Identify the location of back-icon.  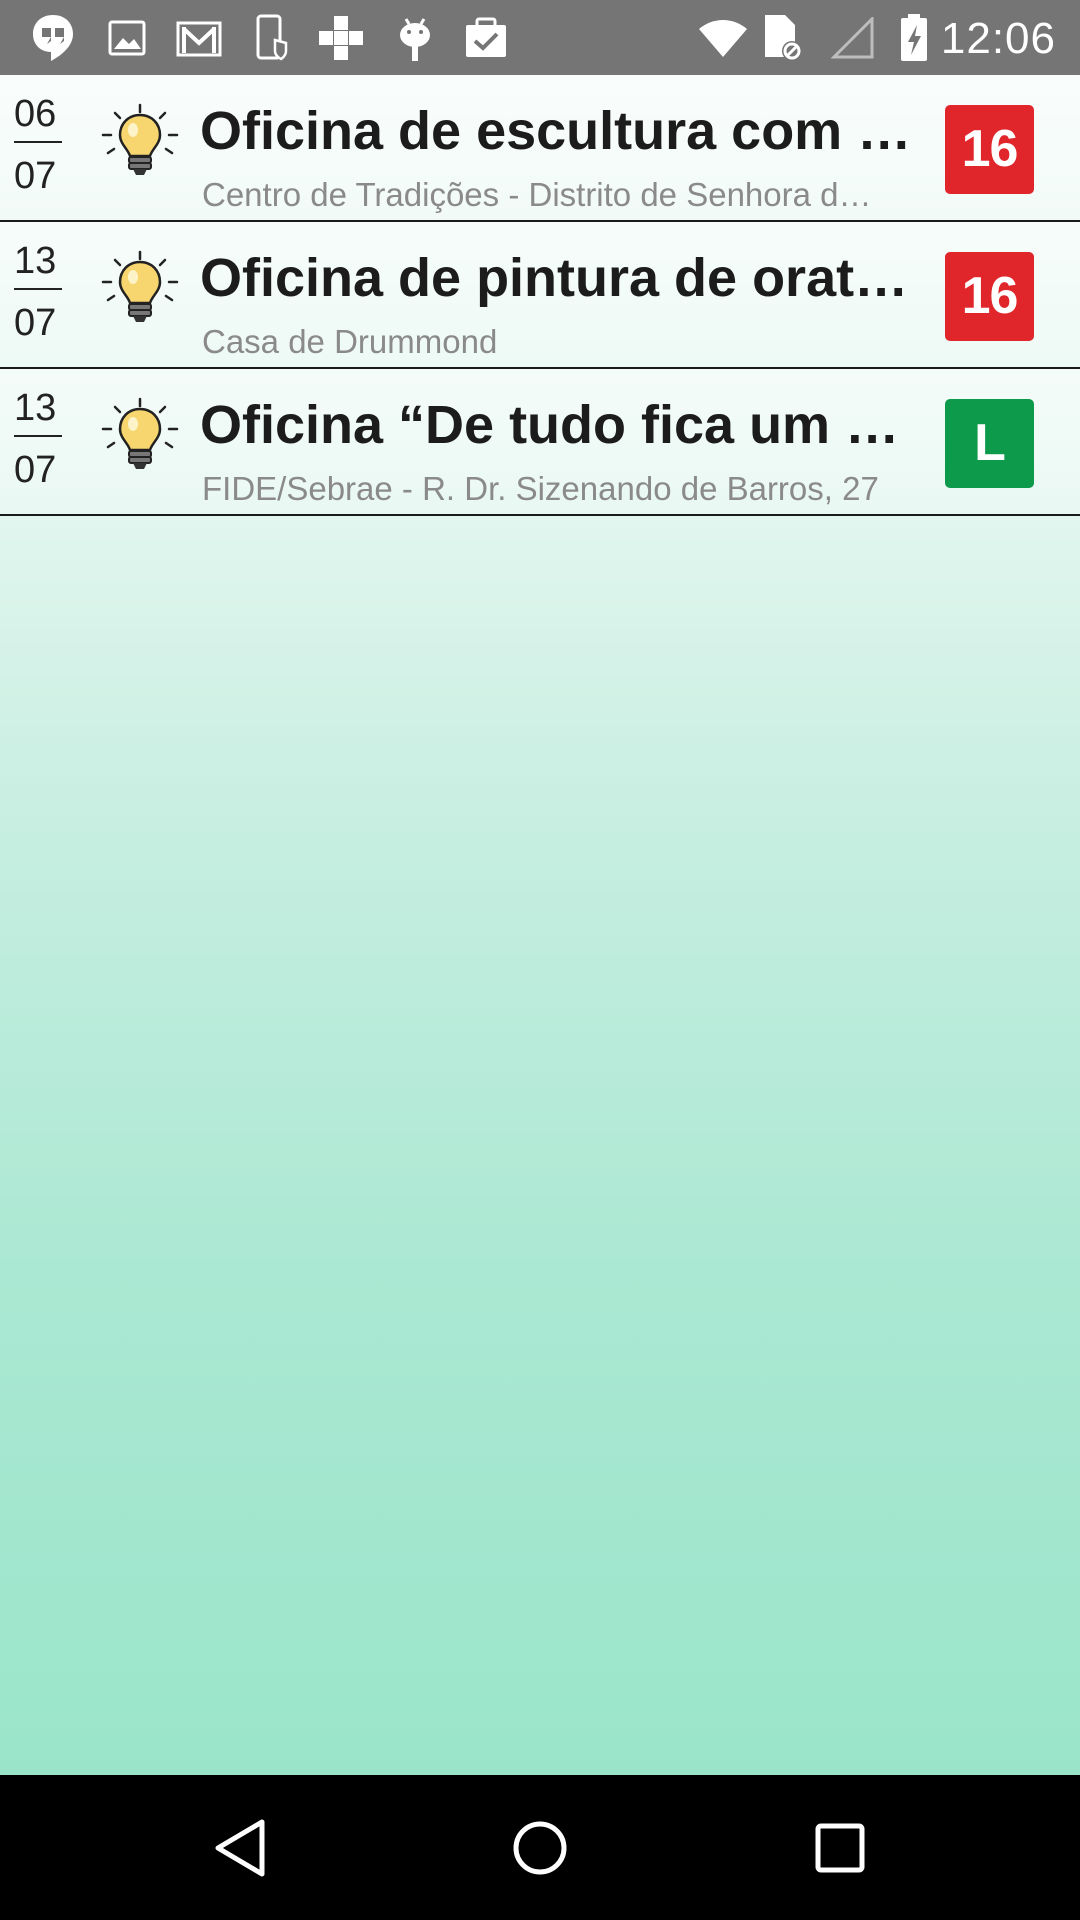
(240, 1847).